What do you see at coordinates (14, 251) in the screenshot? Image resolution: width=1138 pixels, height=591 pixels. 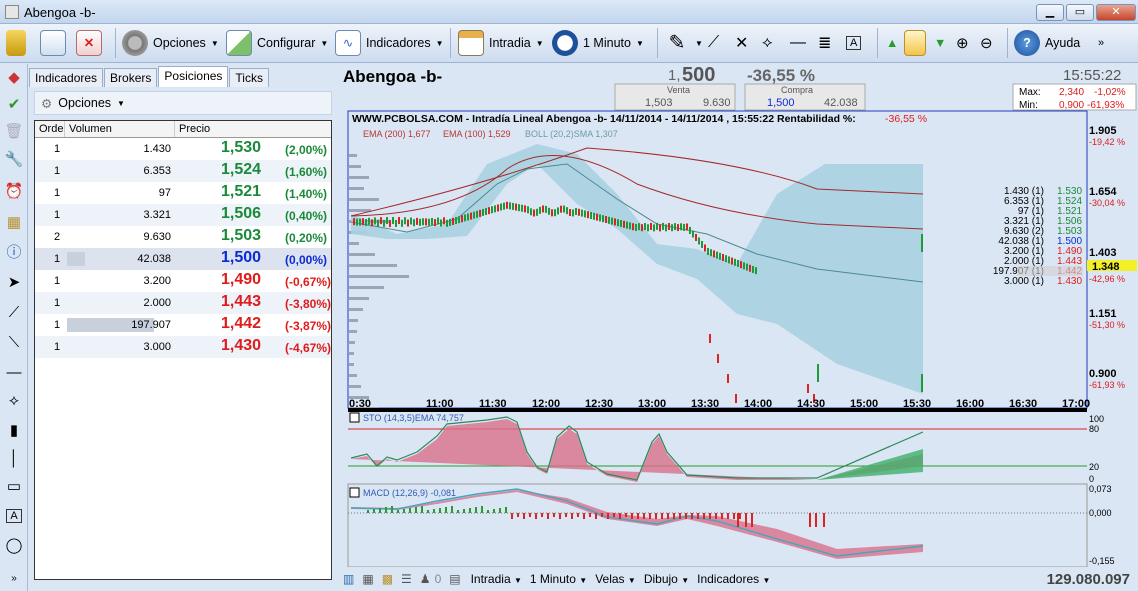 I see `info-button: ⓘ` at bounding box center [14, 251].